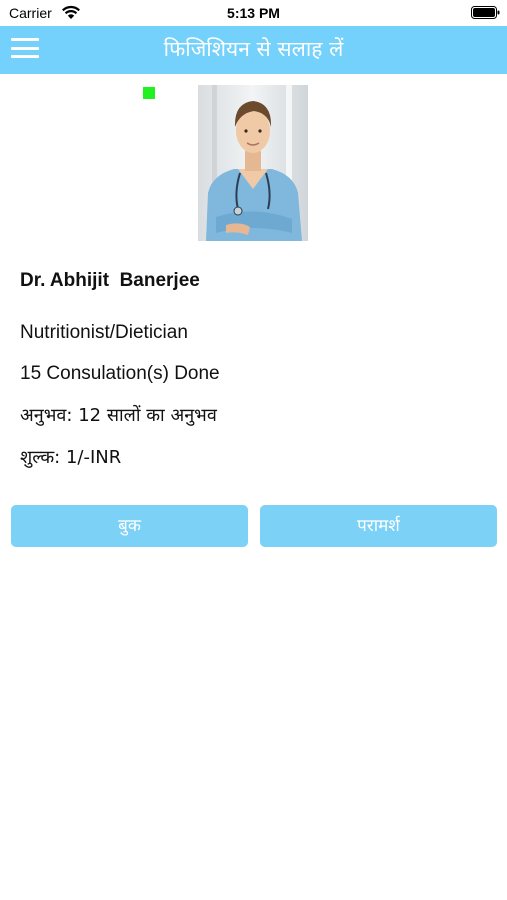  I want to click on doctor-experience: अनुभव: 12 सालों का अनुभव, so click(118, 415).